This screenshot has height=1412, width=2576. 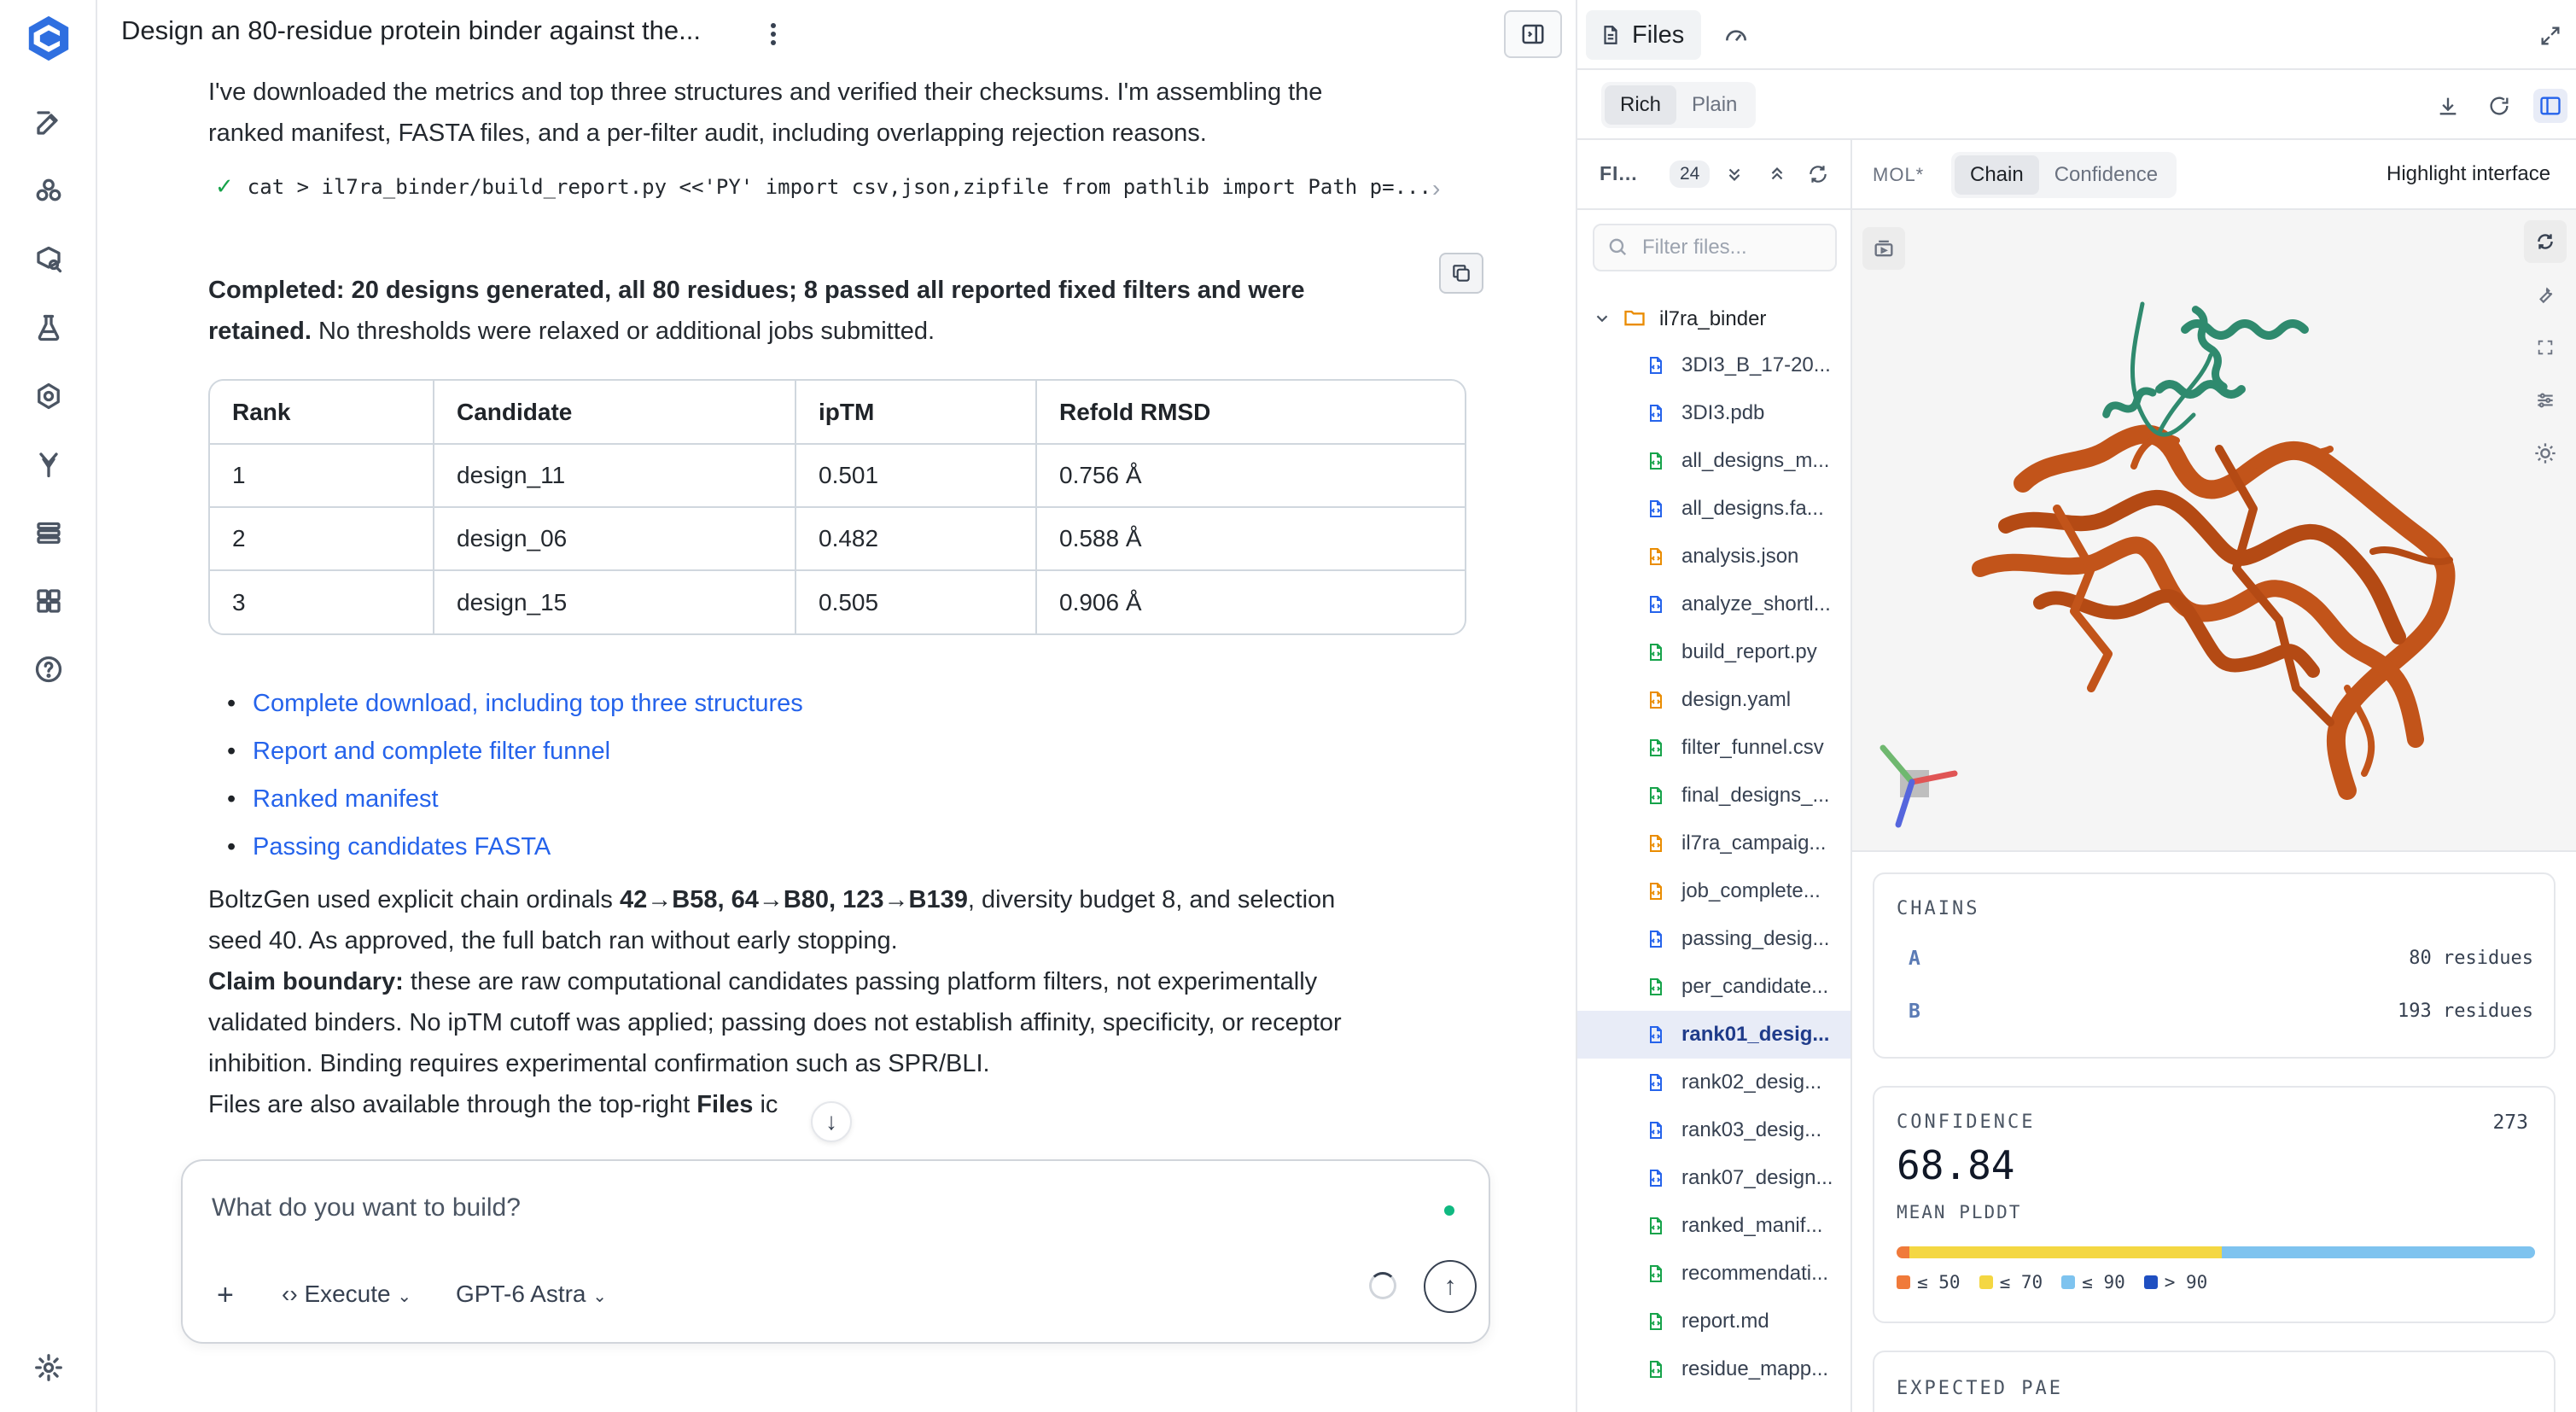 What do you see at coordinates (837, 601) in the screenshot?
I see `table-row: 3 design_15 0.505 0.906 Å` at bounding box center [837, 601].